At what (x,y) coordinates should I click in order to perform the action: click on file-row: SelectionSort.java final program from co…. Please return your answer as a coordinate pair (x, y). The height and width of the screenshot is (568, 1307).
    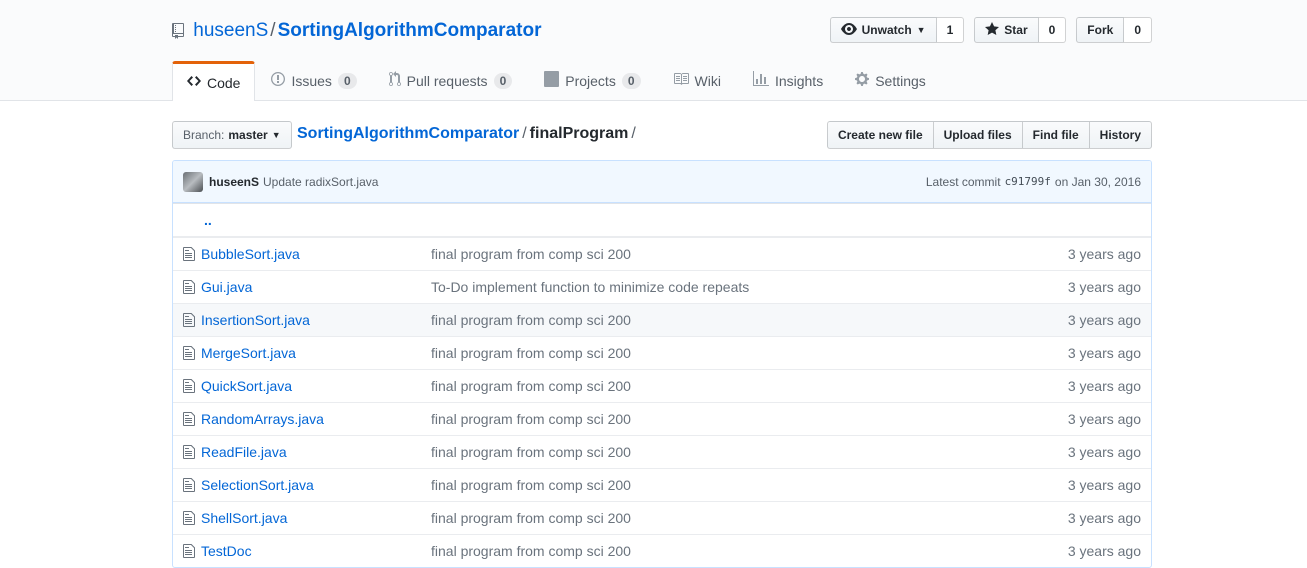
    Looking at the image, I should click on (662, 484).